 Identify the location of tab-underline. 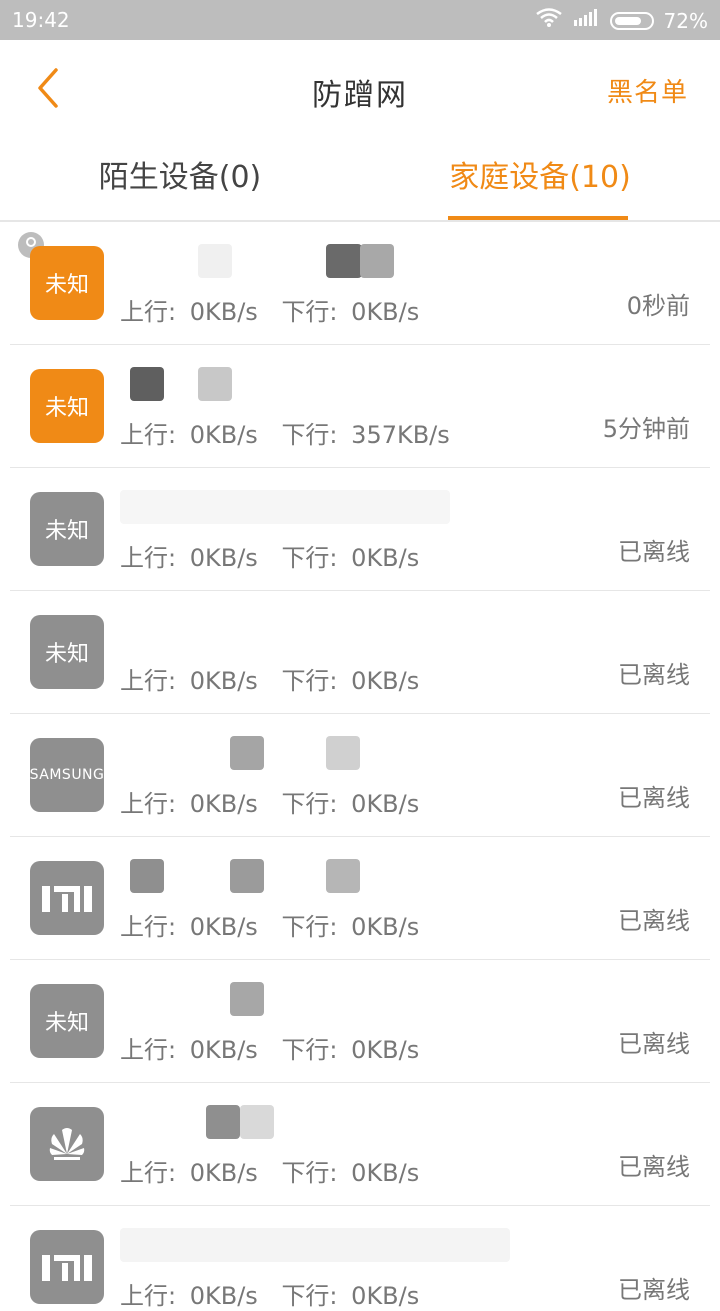
(538, 218).